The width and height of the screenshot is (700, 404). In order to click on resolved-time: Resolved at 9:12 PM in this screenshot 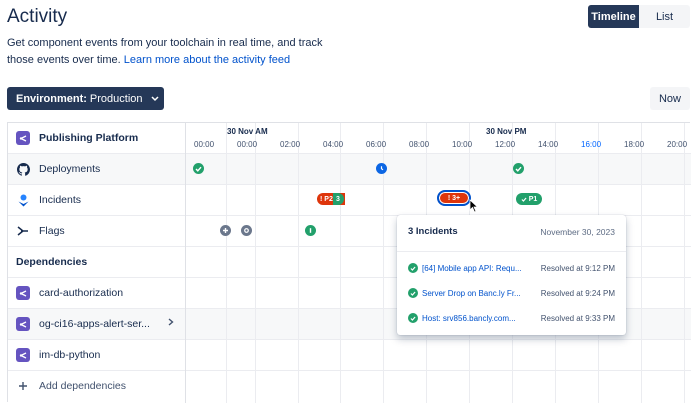, I will do `click(577, 268)`.